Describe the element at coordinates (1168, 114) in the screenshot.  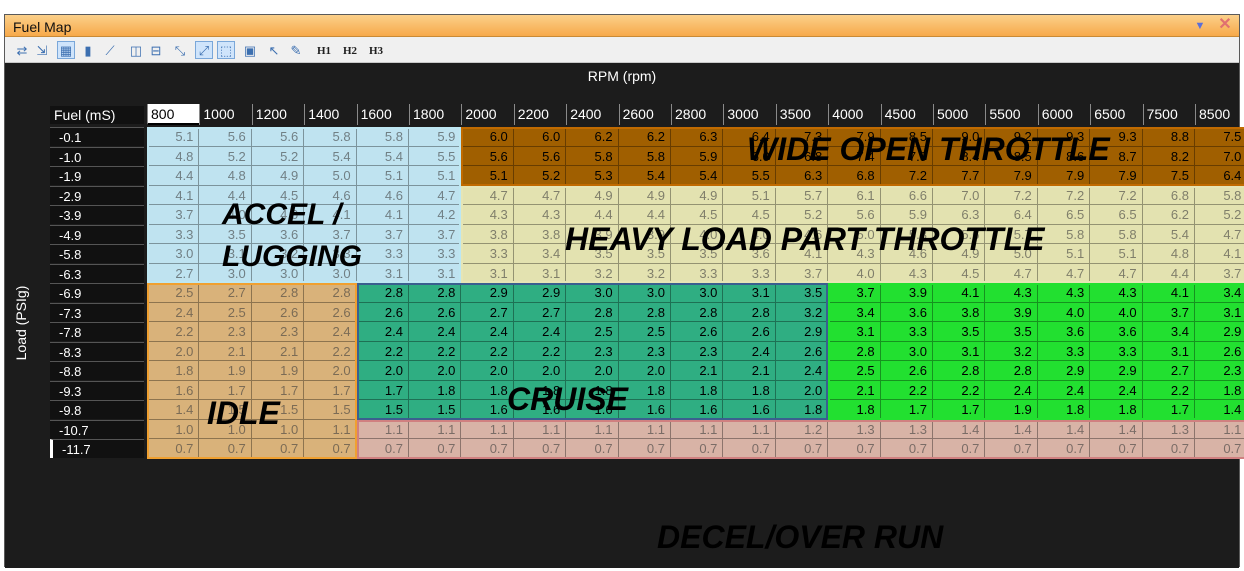
I see `column-header: 7500` at that location.